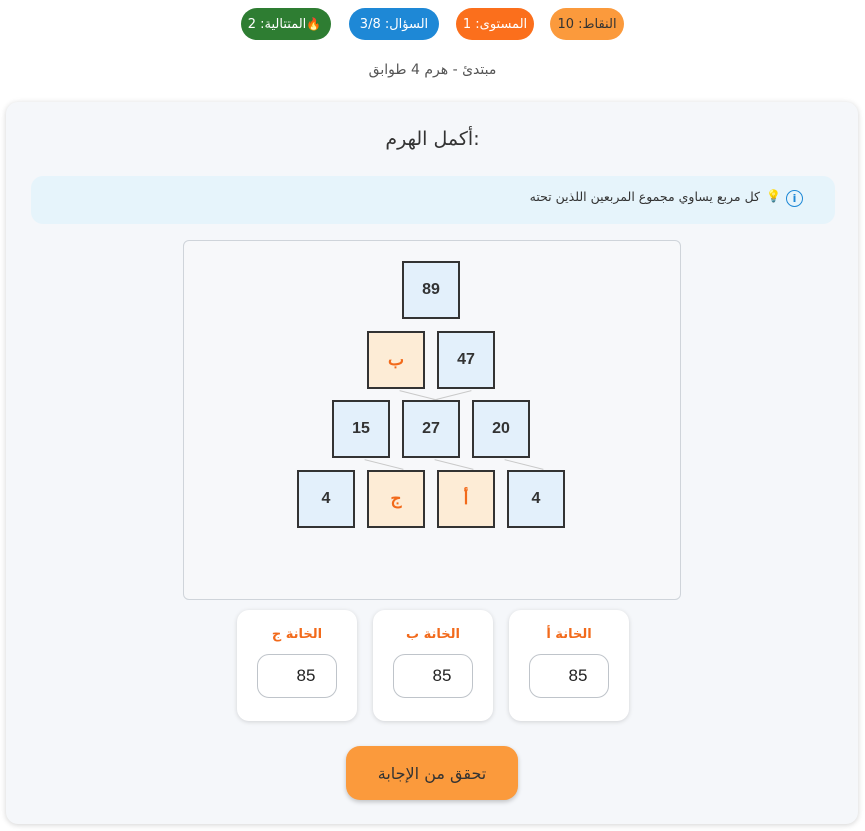 The height and width of the screenshot is (831, 865). I want to click on pyramid-cell-top: 89, so click(431, 290).